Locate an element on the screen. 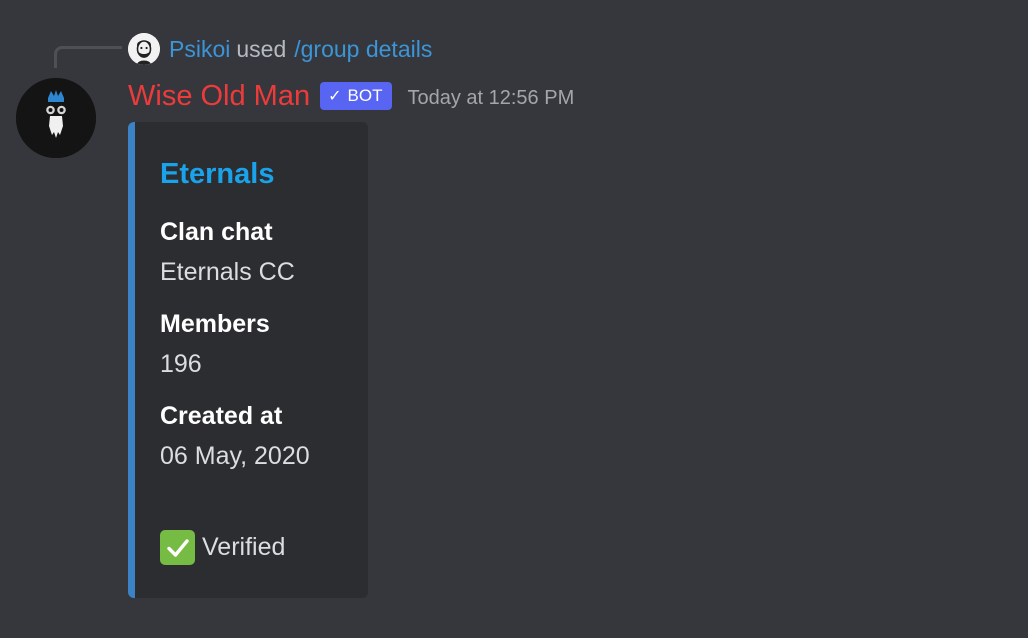 This screenshot has height=638, width=1028. bot-avatar-icon is located at coordinates (56, 118).